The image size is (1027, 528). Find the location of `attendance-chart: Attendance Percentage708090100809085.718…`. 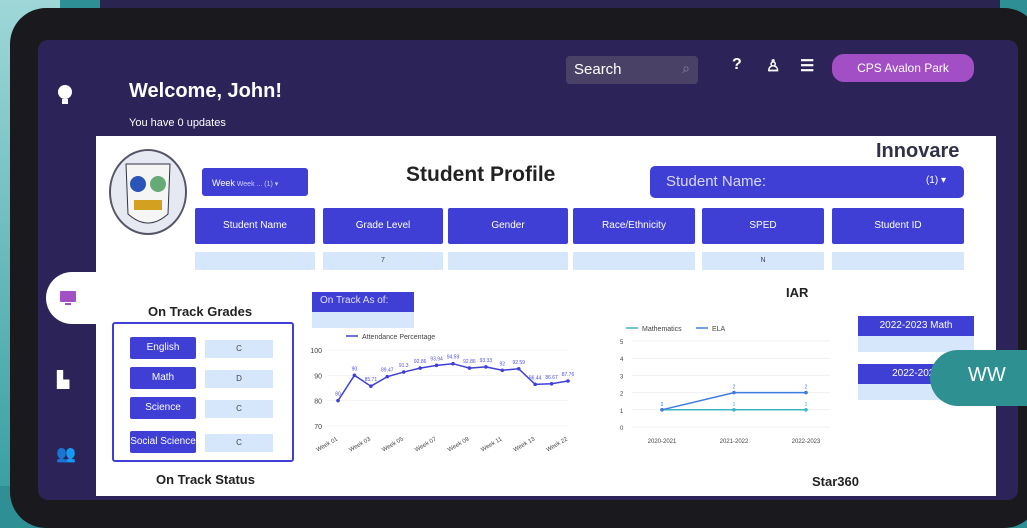

attendance-chart: Attendance Percentage708090100809085.718… is located at coordinates (442, 394).